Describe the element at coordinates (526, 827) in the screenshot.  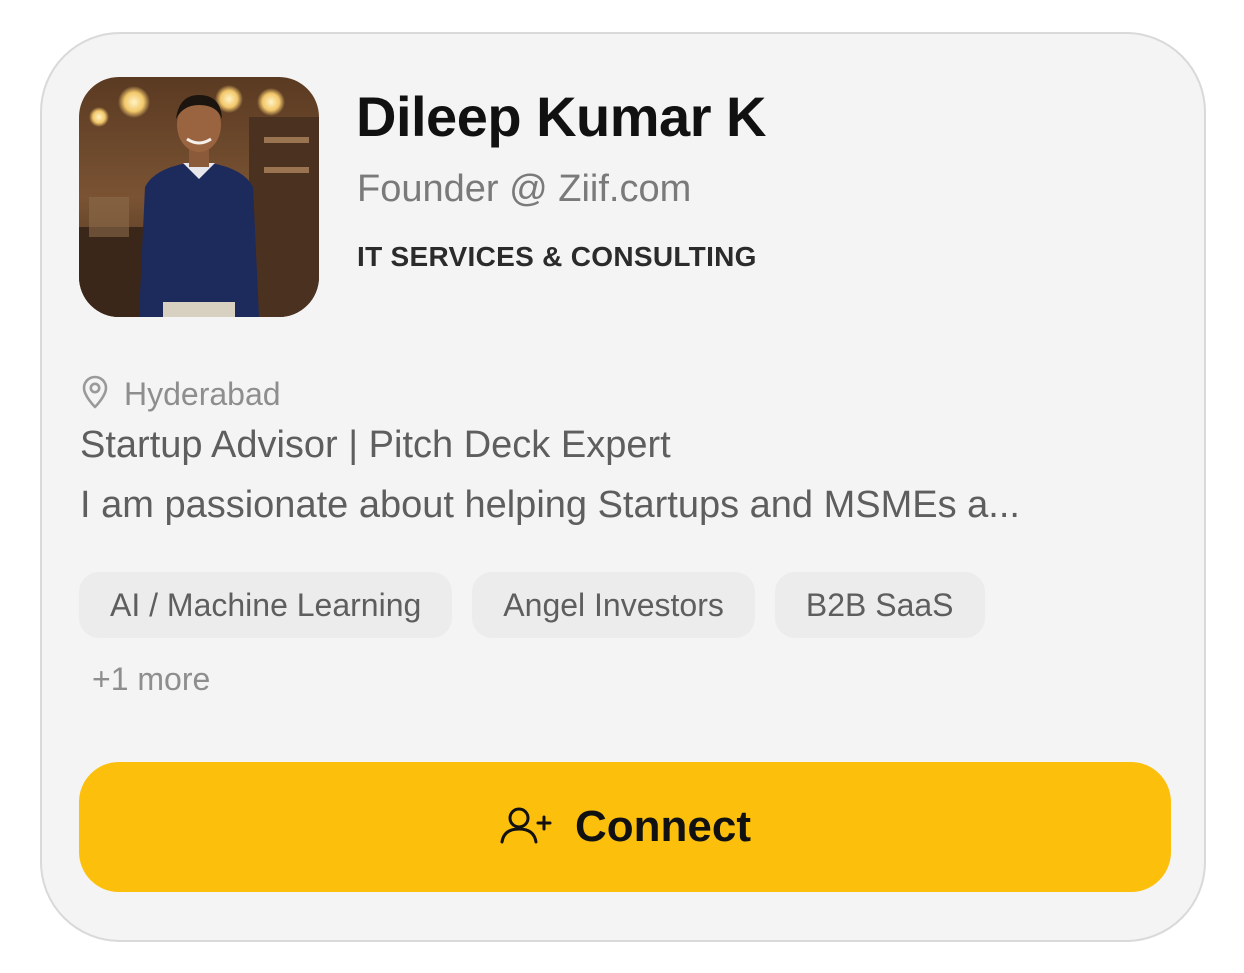
I see `user-plus-icon` at that location.